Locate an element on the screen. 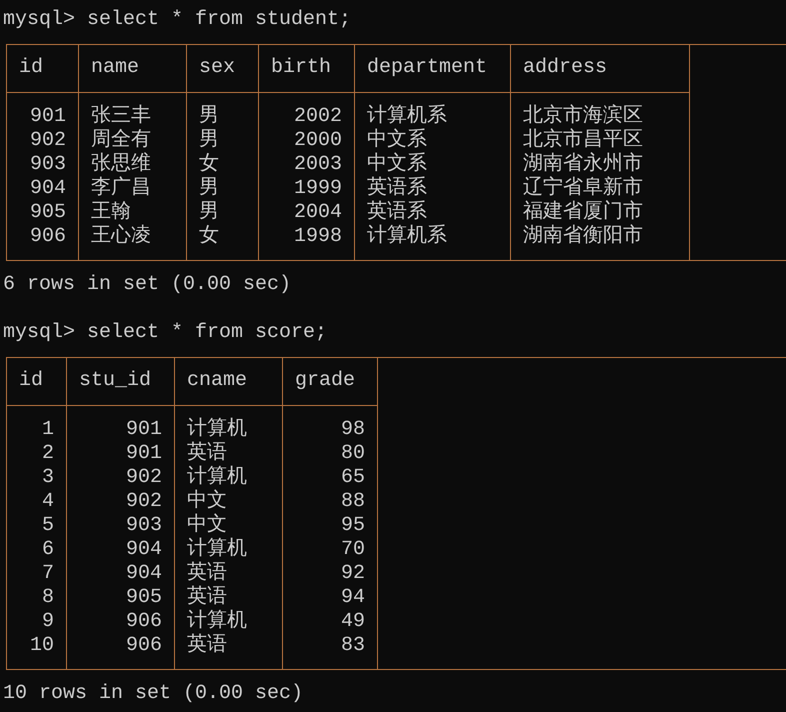 The height and width of the screenshot is (712, 786). table-cell: 2000 is located at coordinates (318, 141).